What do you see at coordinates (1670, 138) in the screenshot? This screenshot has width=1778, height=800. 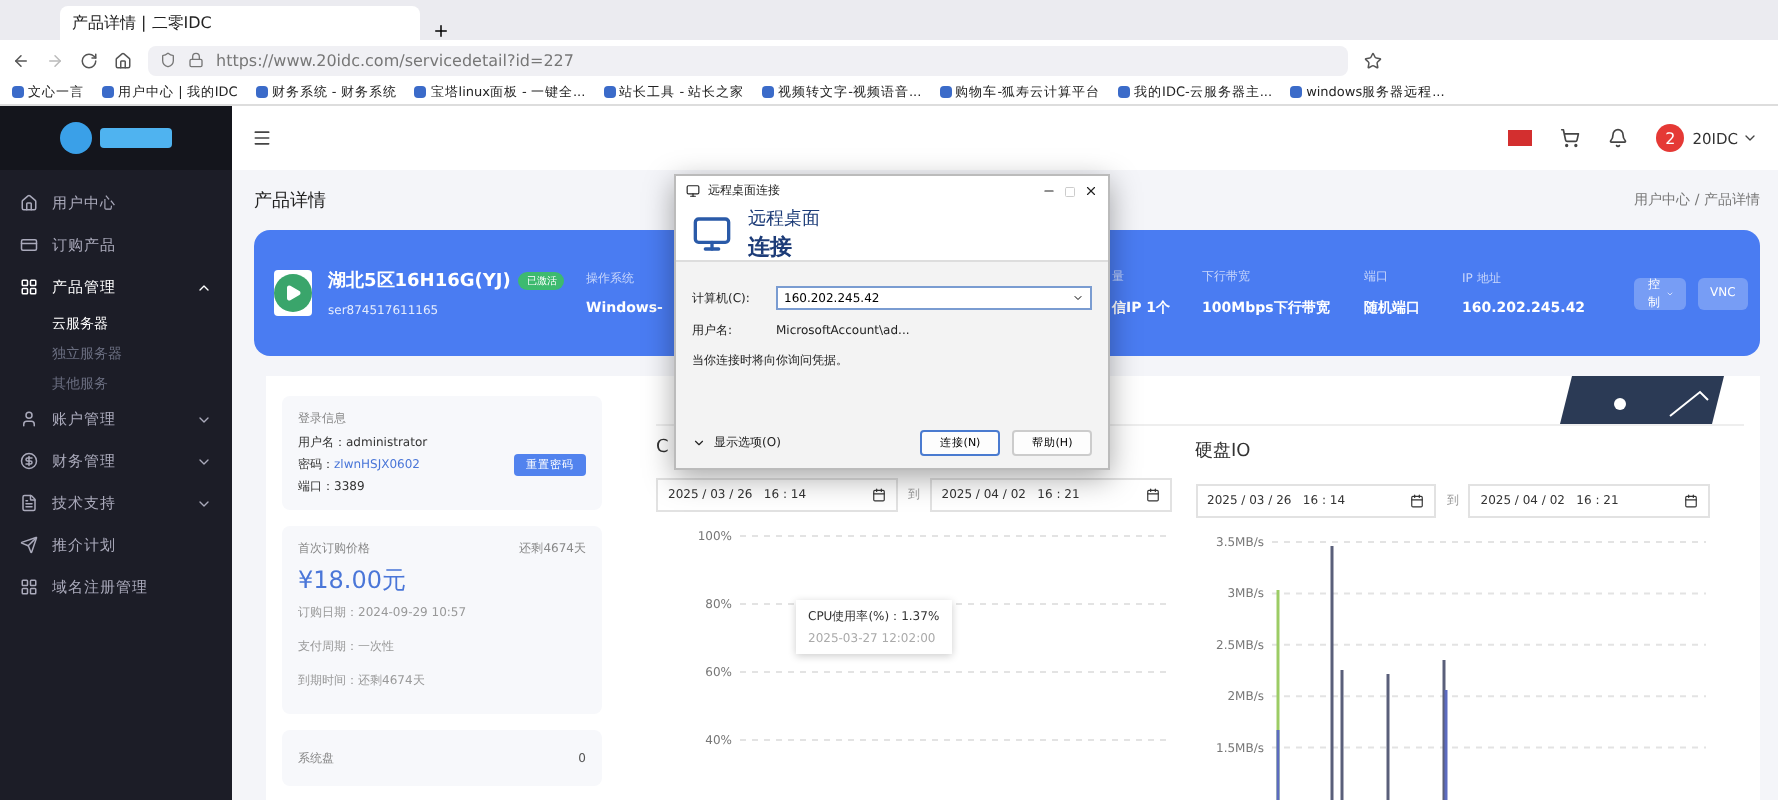 I see `user-avatar: 2` at bounding box center [1670, 138].